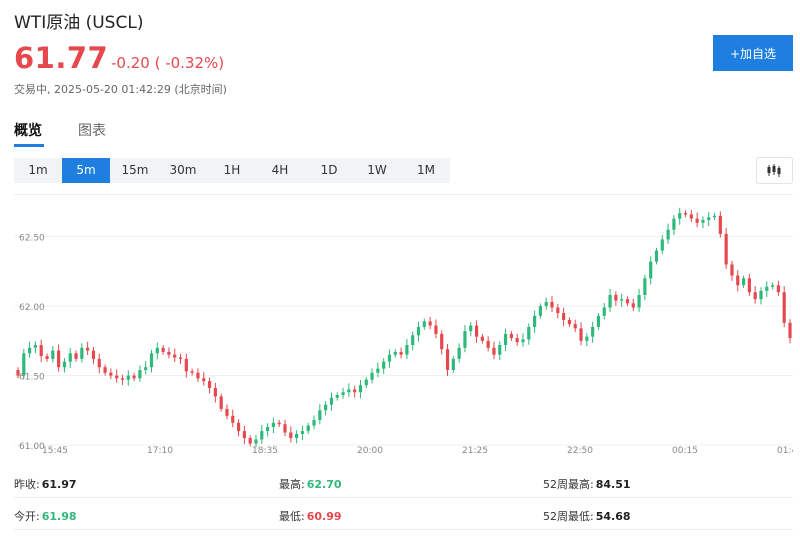 The width and height of the screenshot is (800, 536). I want to click on timeframe-15m: 15m, so click(135, 170).